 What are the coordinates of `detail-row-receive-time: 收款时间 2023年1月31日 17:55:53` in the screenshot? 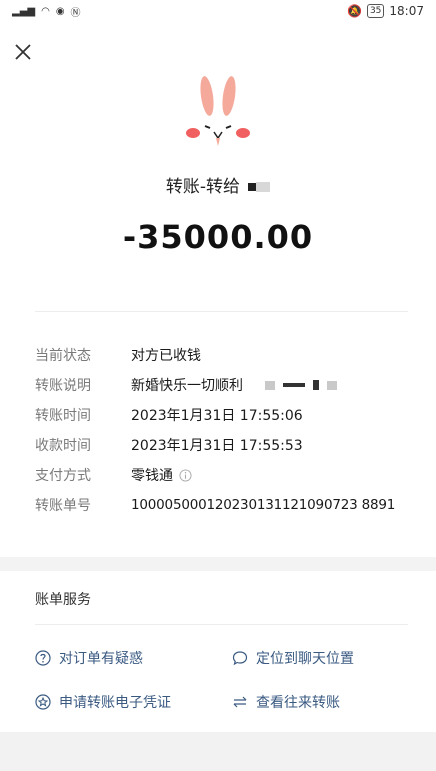 It's located at (215, 445).